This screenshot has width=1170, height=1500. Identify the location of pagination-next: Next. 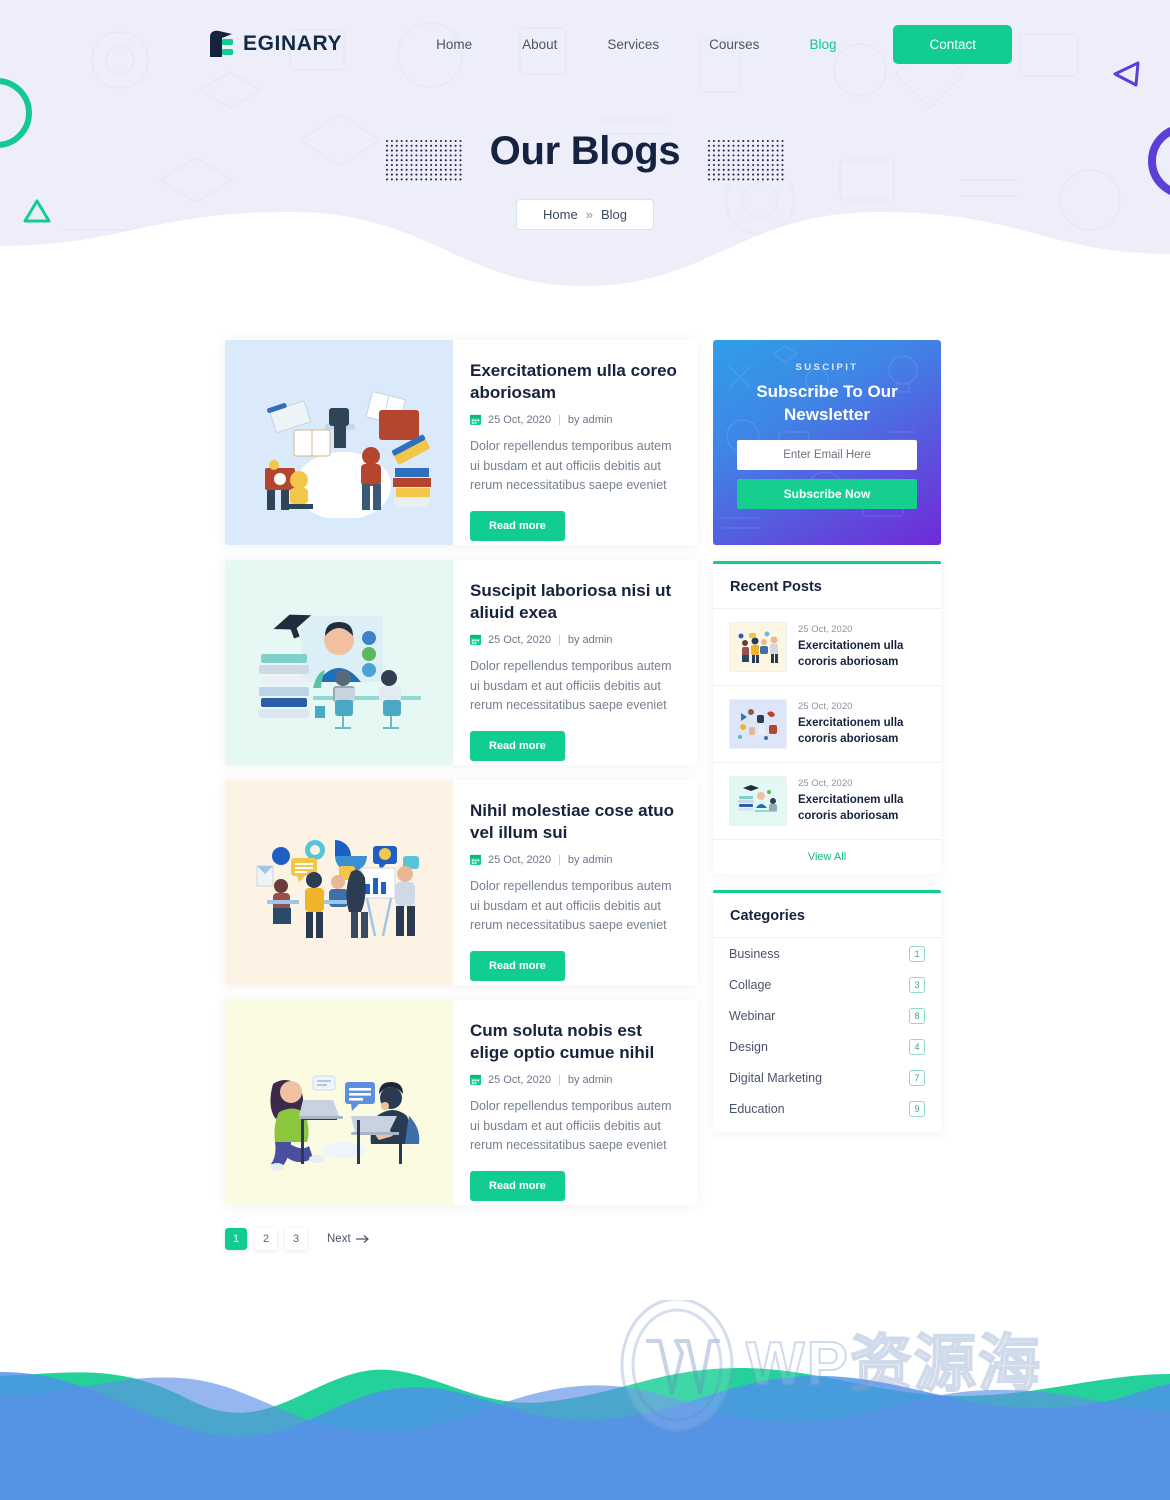
(348, 1239).